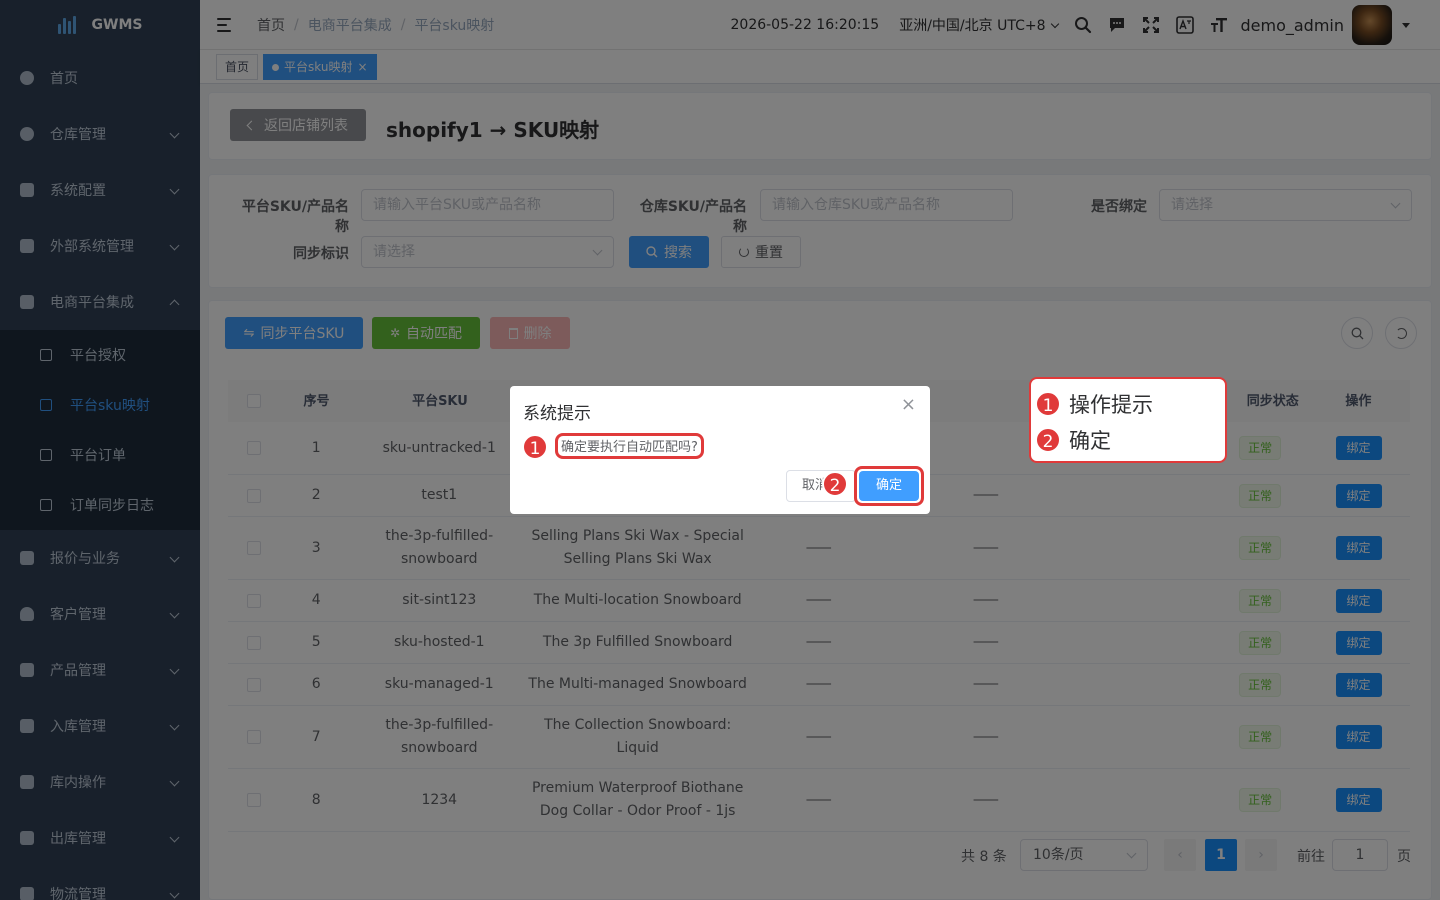  Describe the element at coordinates (908, 404) in the screenshot. I see `close-icon: ×` at that location.